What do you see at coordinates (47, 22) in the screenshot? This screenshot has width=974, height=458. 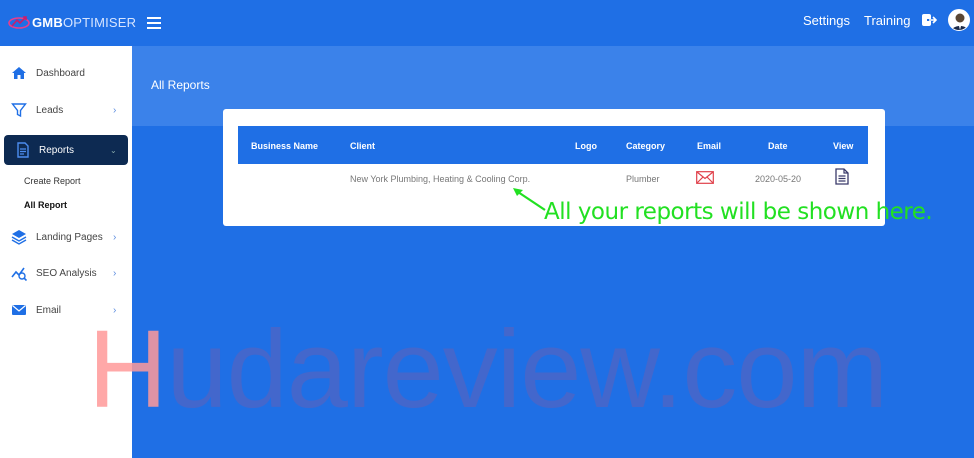 I see `brand-bold-text: GMB` at bounding box center [47, 22].